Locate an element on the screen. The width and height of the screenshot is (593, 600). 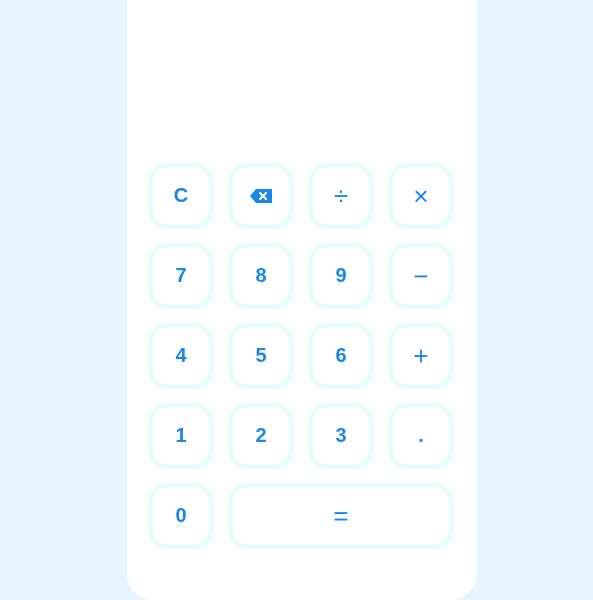
digit-8-button: 8 is located at coordinates (261, 276).